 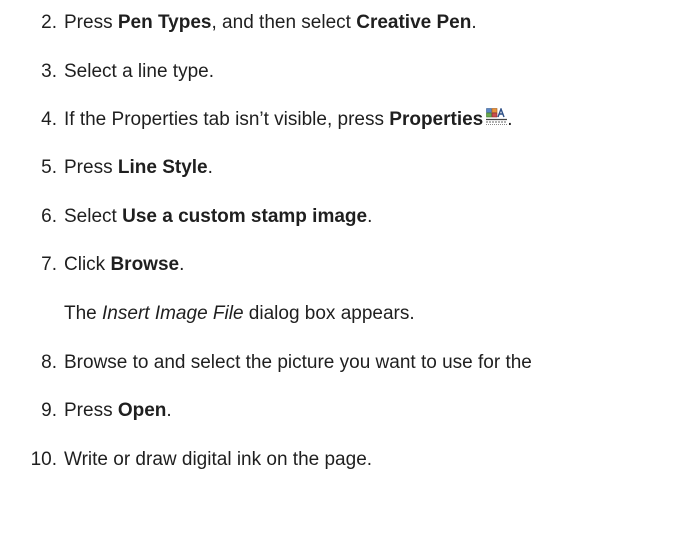 I want to click on step-text: Click Browse., so click(x=124, y=265).